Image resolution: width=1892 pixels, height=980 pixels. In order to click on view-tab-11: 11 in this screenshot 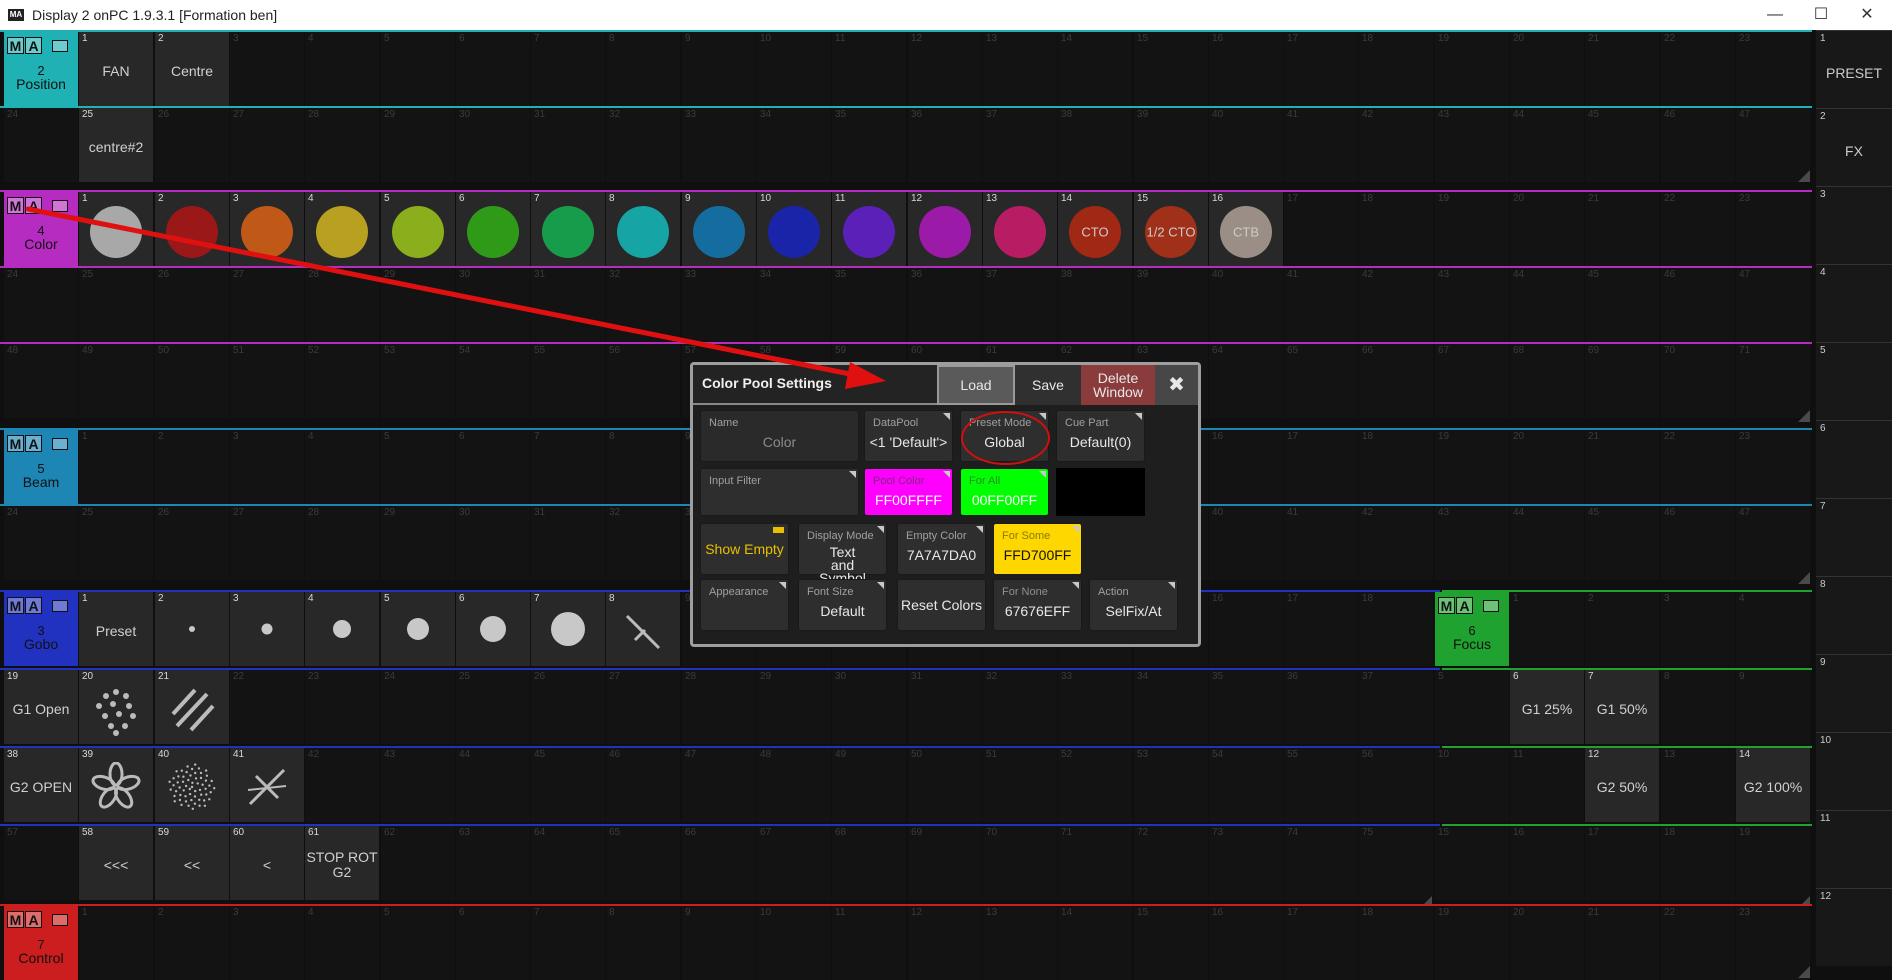, I will do `click(1854, 849)`.